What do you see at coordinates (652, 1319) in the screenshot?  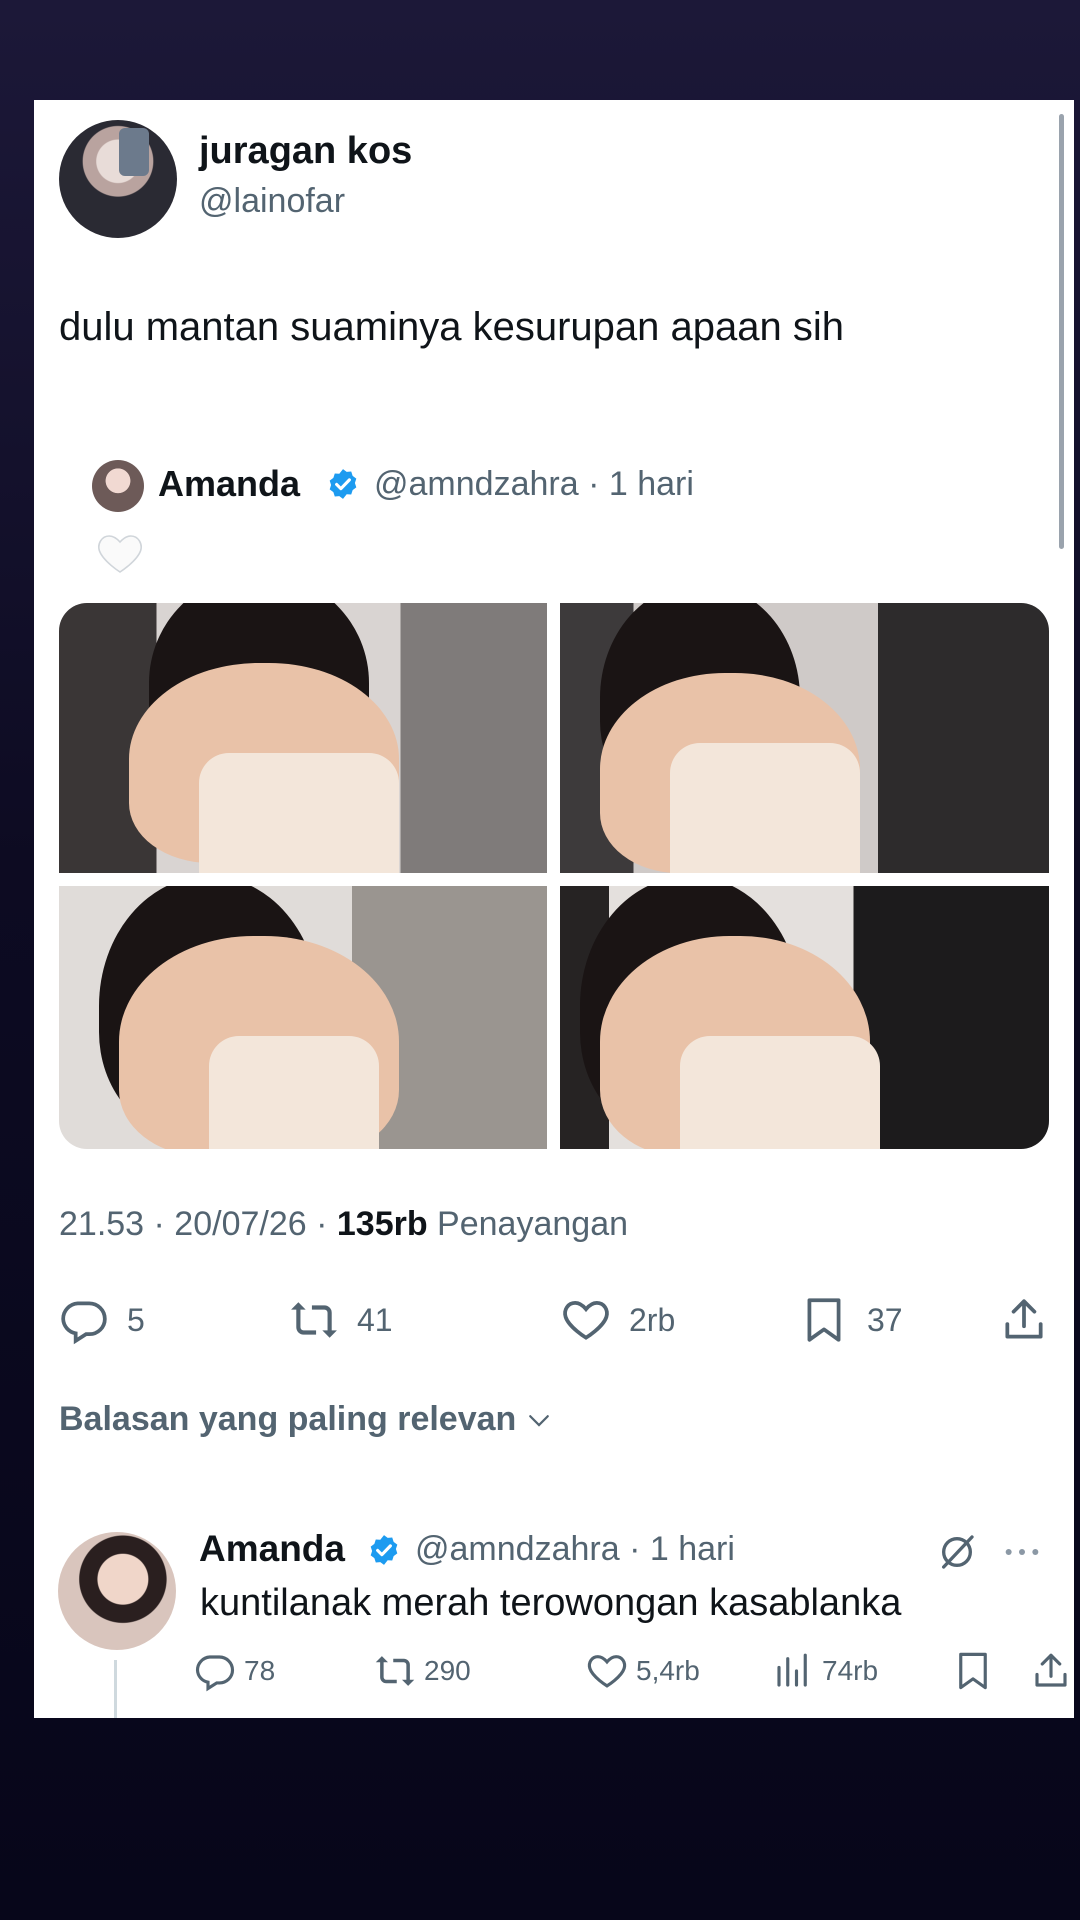 I see `like-count: 2rb` at bounding box center [652, 1319].